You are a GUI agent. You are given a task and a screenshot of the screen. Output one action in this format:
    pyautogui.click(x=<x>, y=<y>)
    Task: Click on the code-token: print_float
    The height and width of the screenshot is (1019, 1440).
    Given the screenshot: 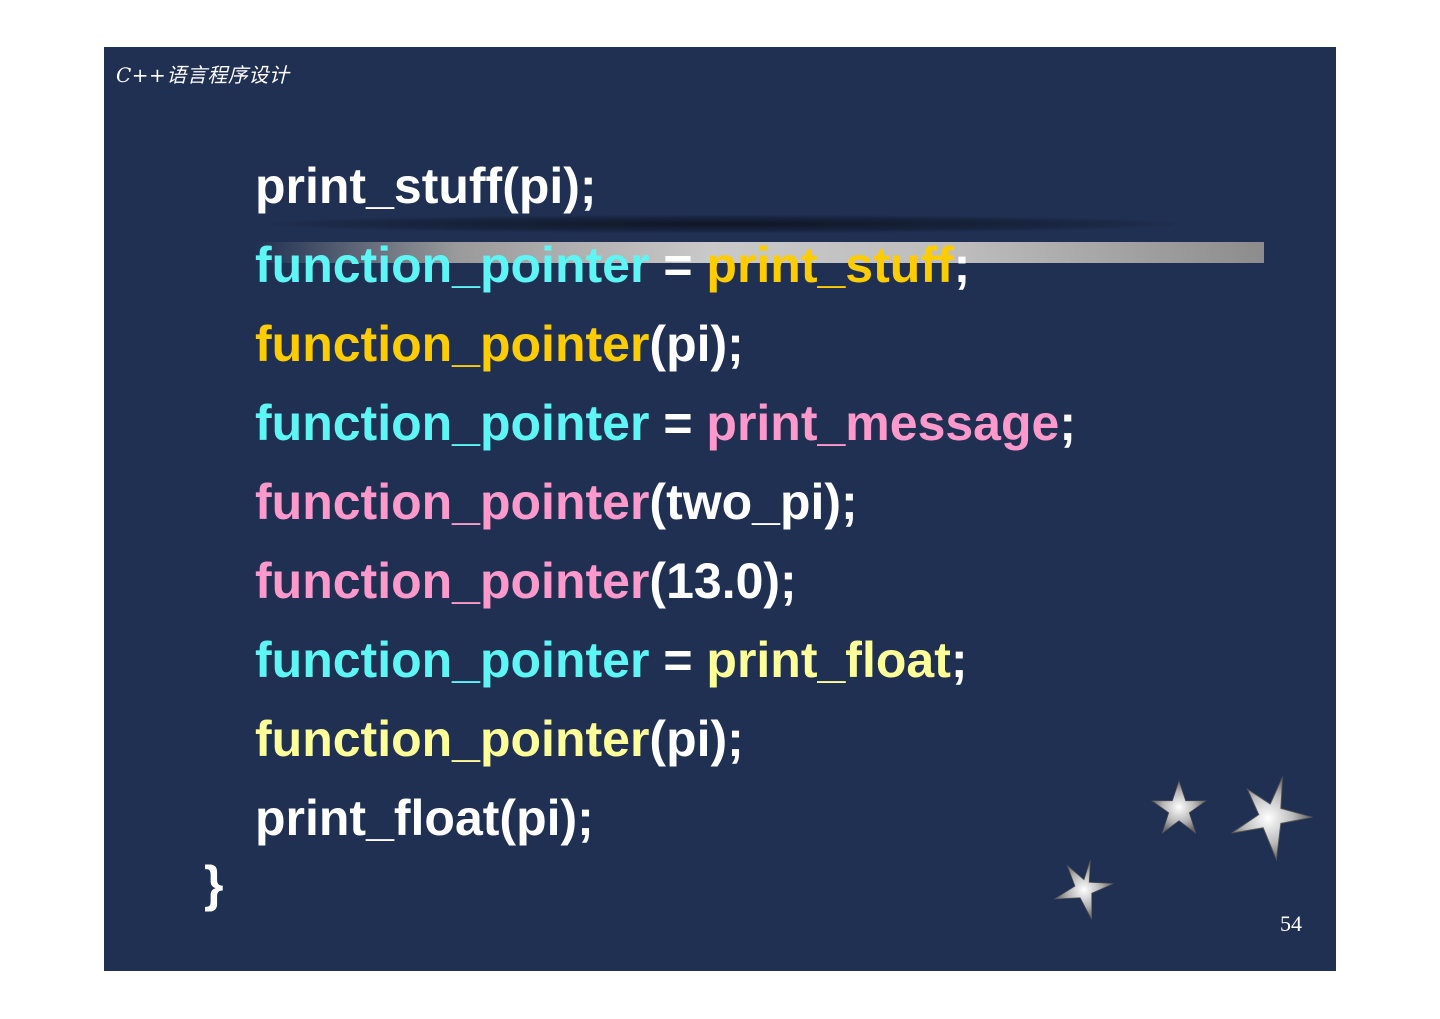 What is the action you would take?
    pyautogui.click(x=828, y=660)
    